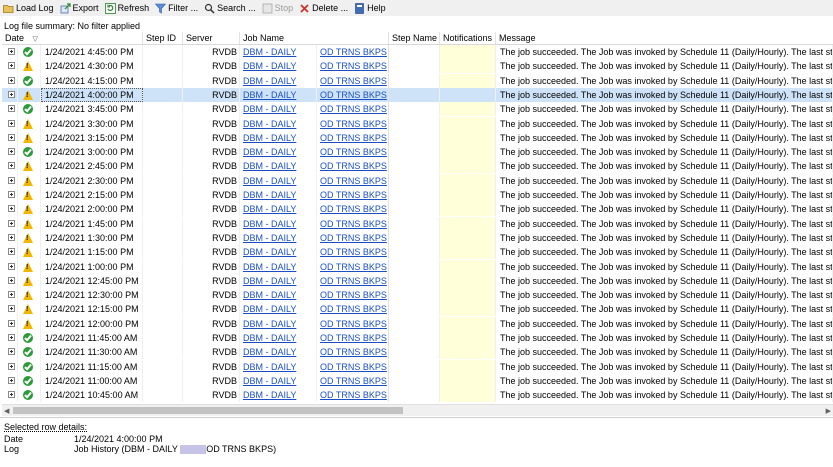 The image size is (833, 467). I want to click on scrollbar-thumb, so click(208, 410).